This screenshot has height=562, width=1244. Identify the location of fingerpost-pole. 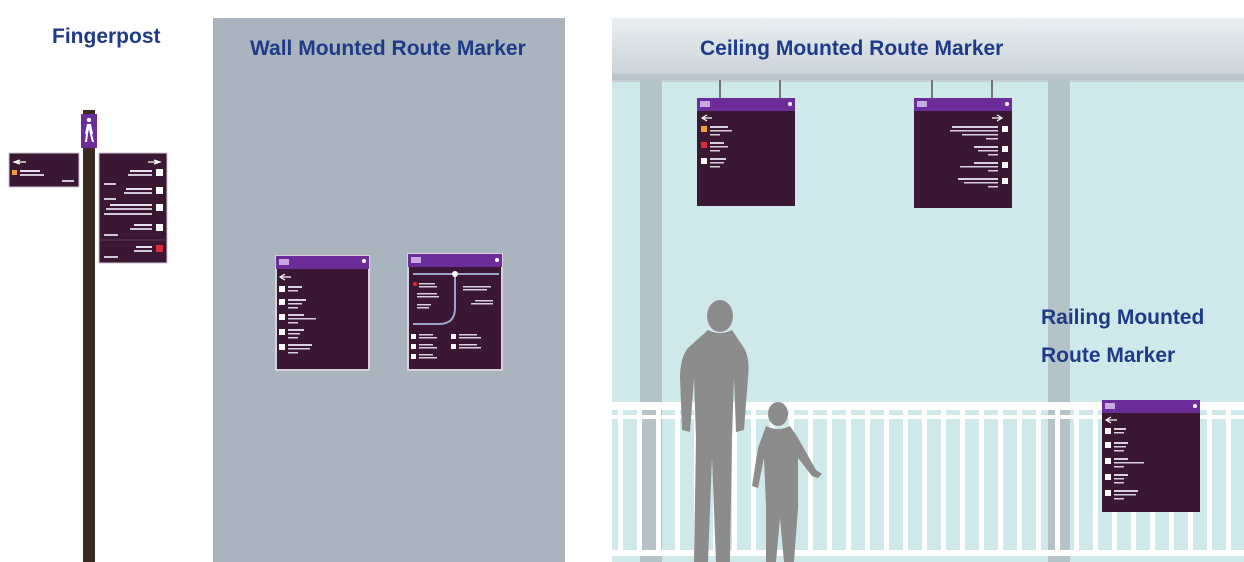
(89, 336).